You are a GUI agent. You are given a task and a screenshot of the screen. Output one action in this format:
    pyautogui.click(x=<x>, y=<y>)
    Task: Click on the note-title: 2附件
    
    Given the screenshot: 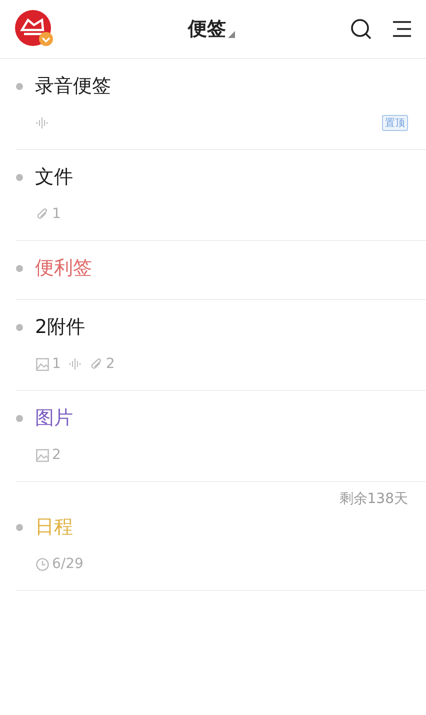 What is the action you would take?
    pyautogui.click(x=60, y=327)
    